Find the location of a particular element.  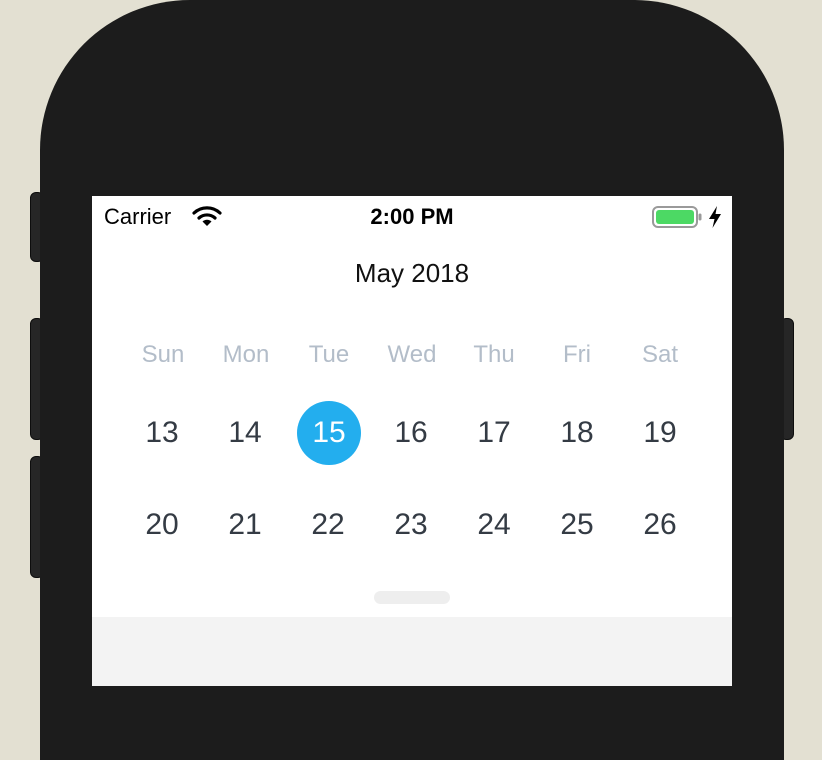

charging-icon is located at coordinates (715, 217).